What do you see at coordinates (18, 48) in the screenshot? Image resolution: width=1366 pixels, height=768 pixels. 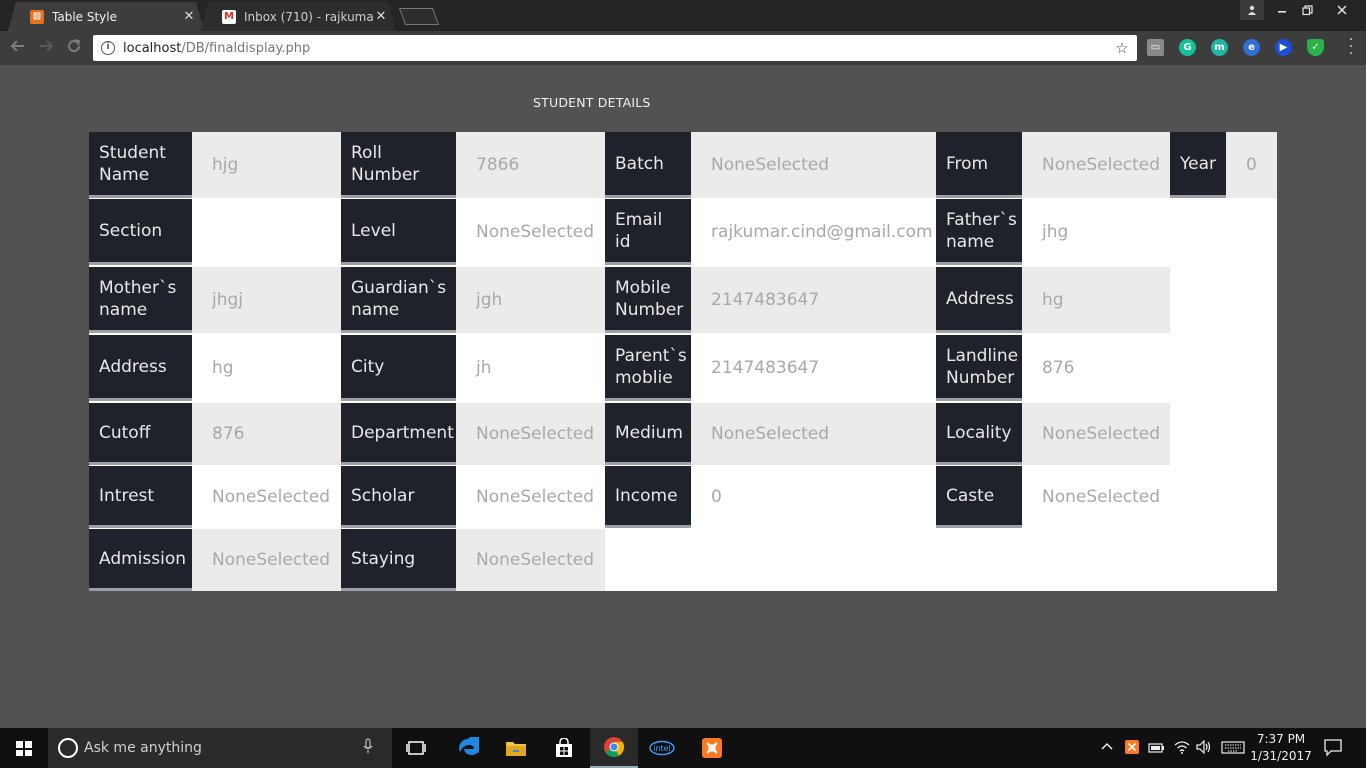 I see `back-arrow-icon` at bounding box center [18, 48].